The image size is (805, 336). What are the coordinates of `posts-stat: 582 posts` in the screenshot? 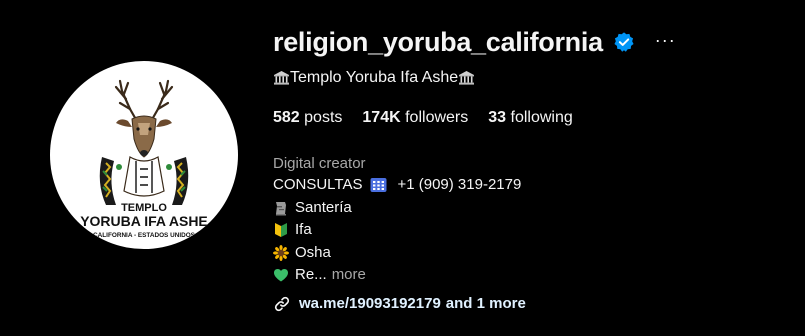 It's located at (307, 118).